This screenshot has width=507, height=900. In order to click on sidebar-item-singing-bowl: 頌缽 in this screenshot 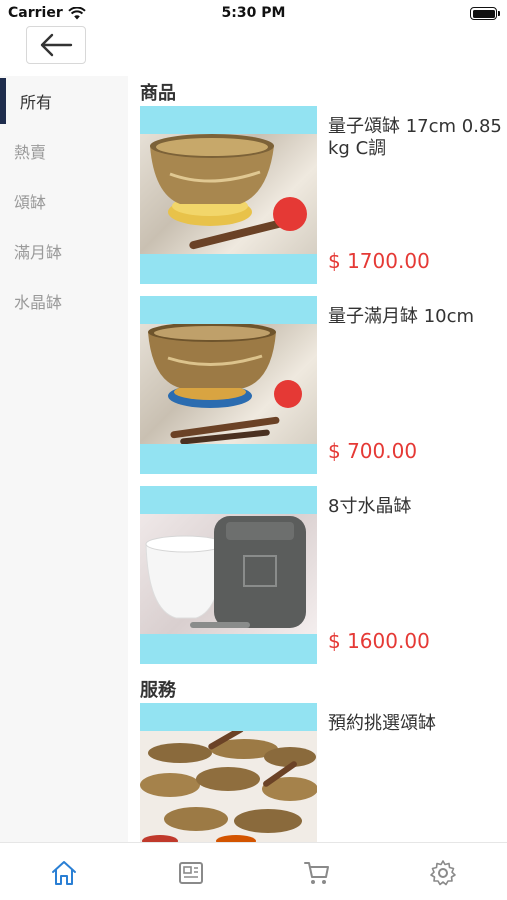, I will do `click(64, 201)`.